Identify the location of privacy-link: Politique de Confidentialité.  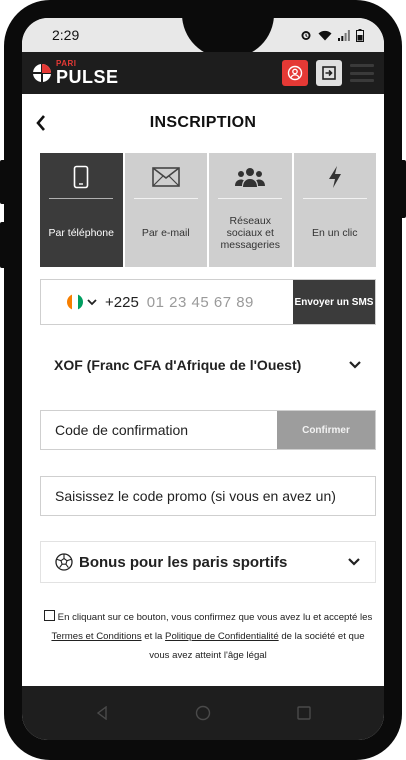
(222, 636).